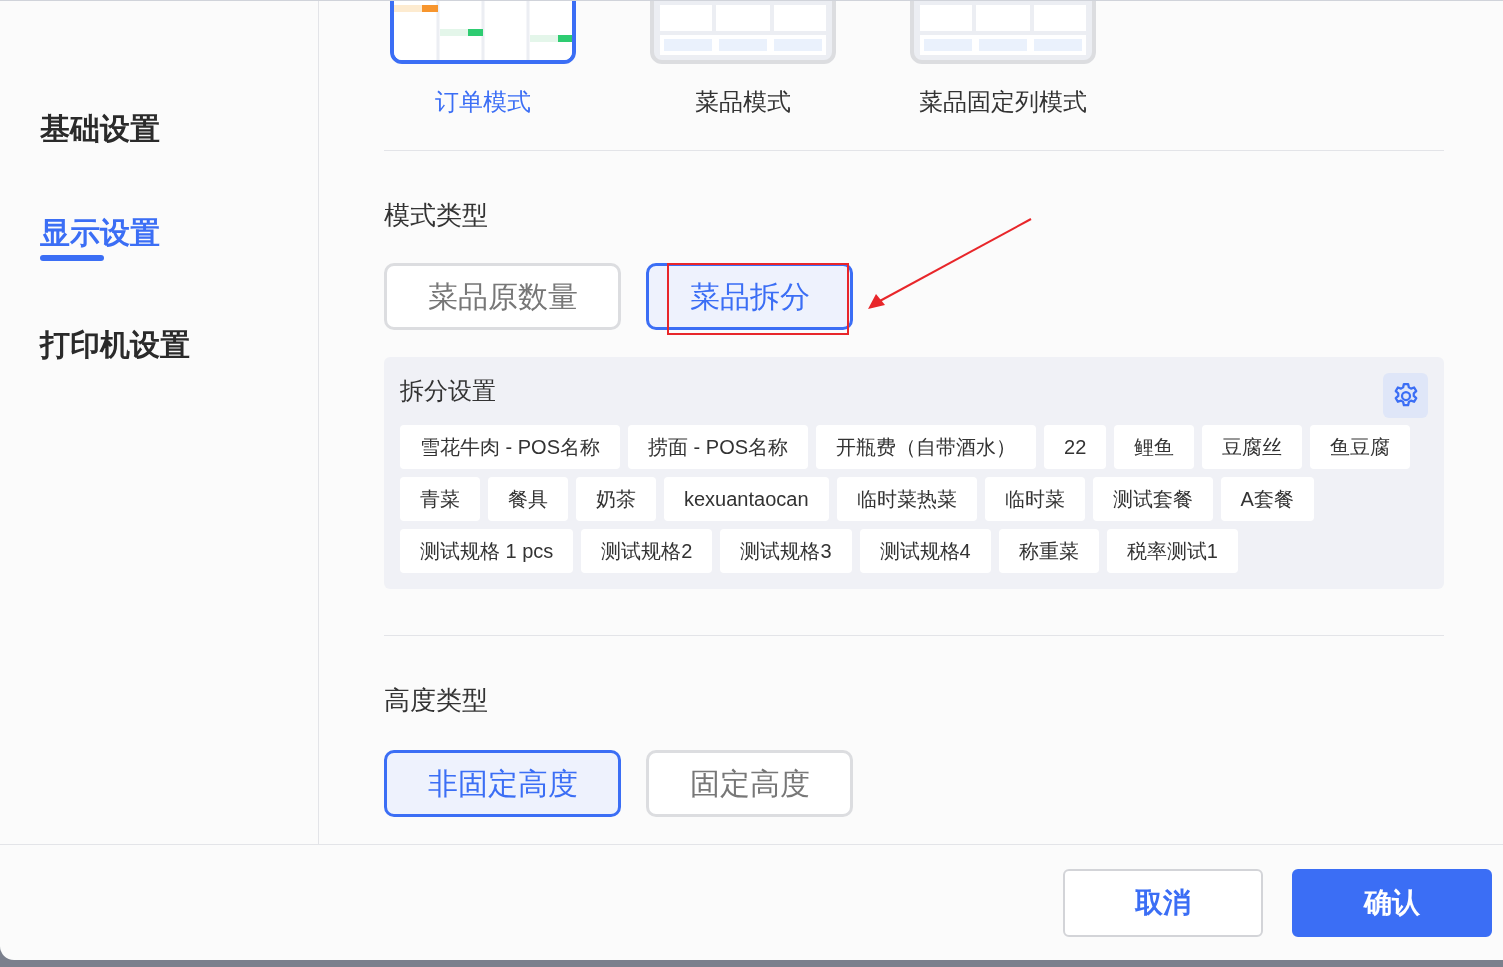 The height and width of the screenshot is (967, 1503). I want to click on dish-tag: 测试规格2, so click(647, 551).